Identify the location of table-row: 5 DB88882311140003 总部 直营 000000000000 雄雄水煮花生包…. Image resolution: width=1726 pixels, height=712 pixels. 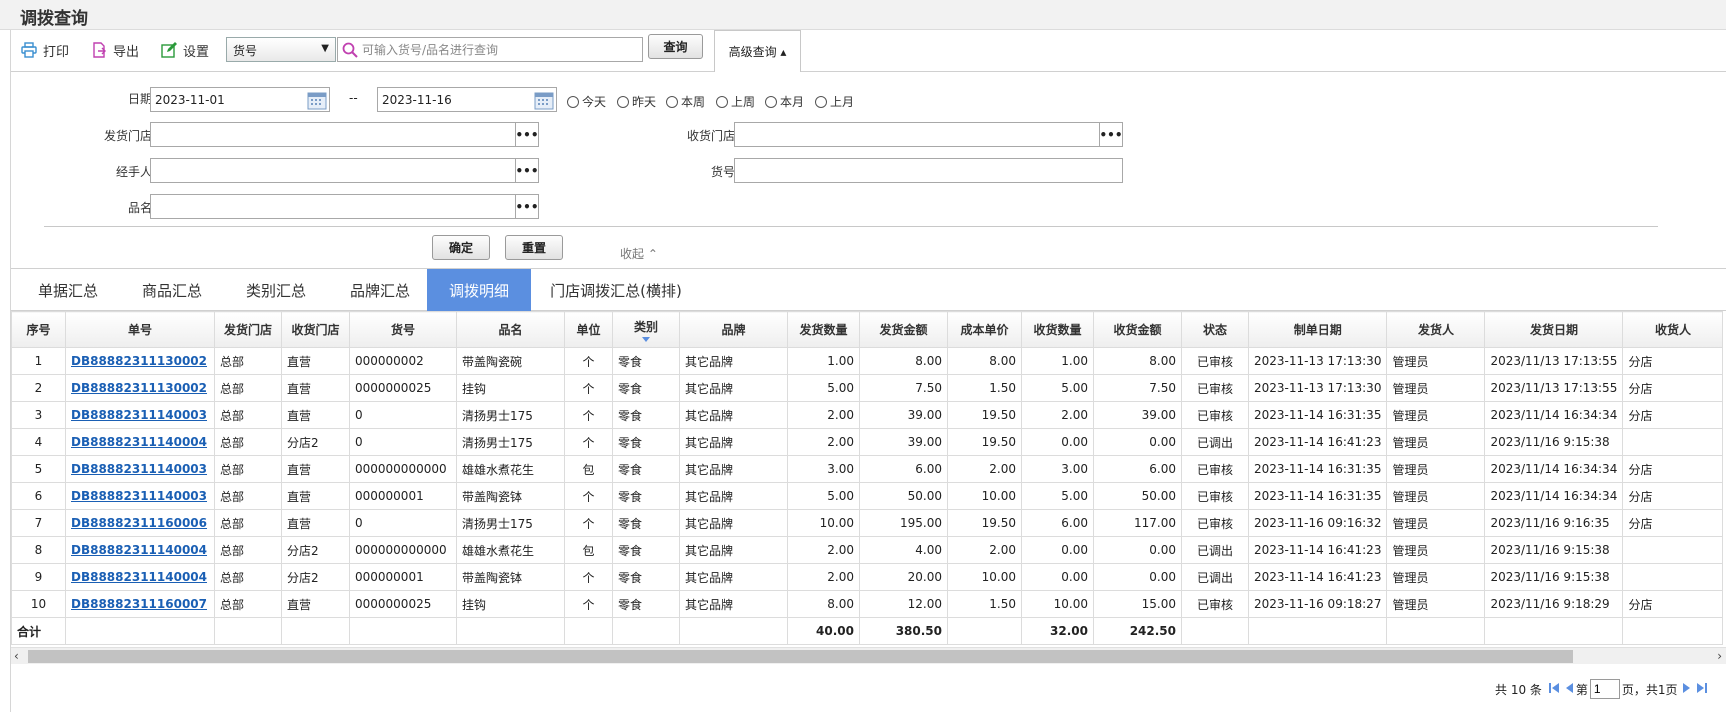
(867, 469).